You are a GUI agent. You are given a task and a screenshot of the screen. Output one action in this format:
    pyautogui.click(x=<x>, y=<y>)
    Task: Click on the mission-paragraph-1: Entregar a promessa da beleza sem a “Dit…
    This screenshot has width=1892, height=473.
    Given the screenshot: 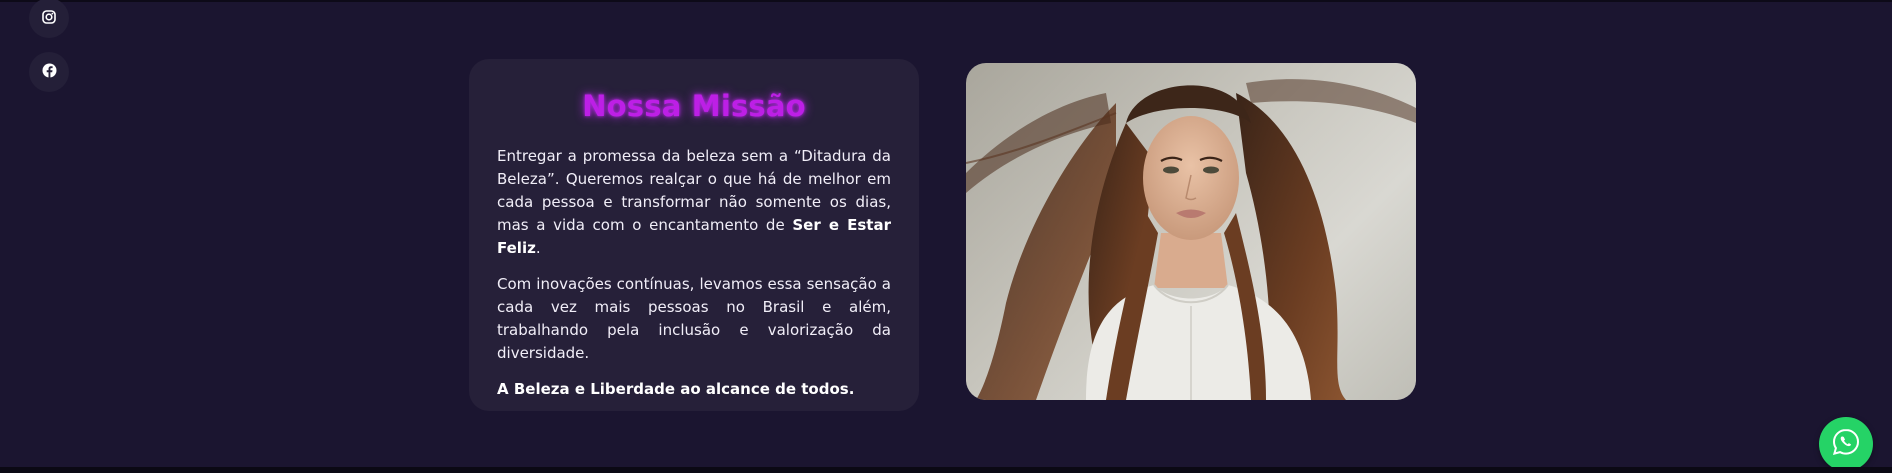 What is the action you would take?
    pyautogui.click(x=694, y=202)
    